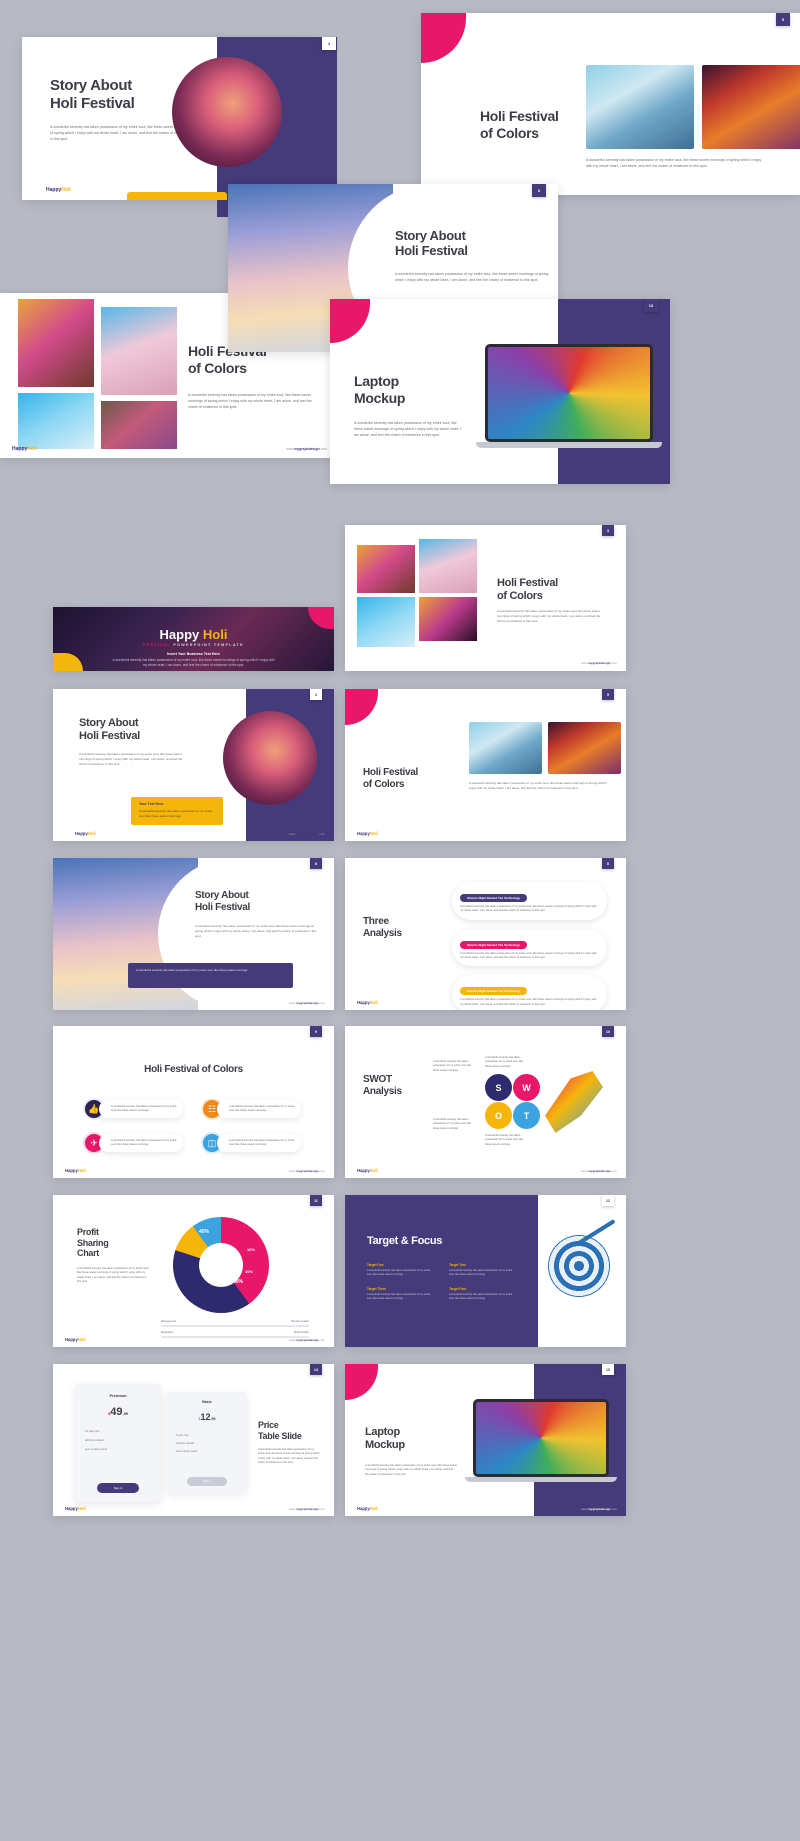 The width and height of the screenshot is (800, 1841). What do you see at coordinates (526, 1087) in the screenshot?
I see `swot-letter-w: W` at bounding box center [526, 1087].